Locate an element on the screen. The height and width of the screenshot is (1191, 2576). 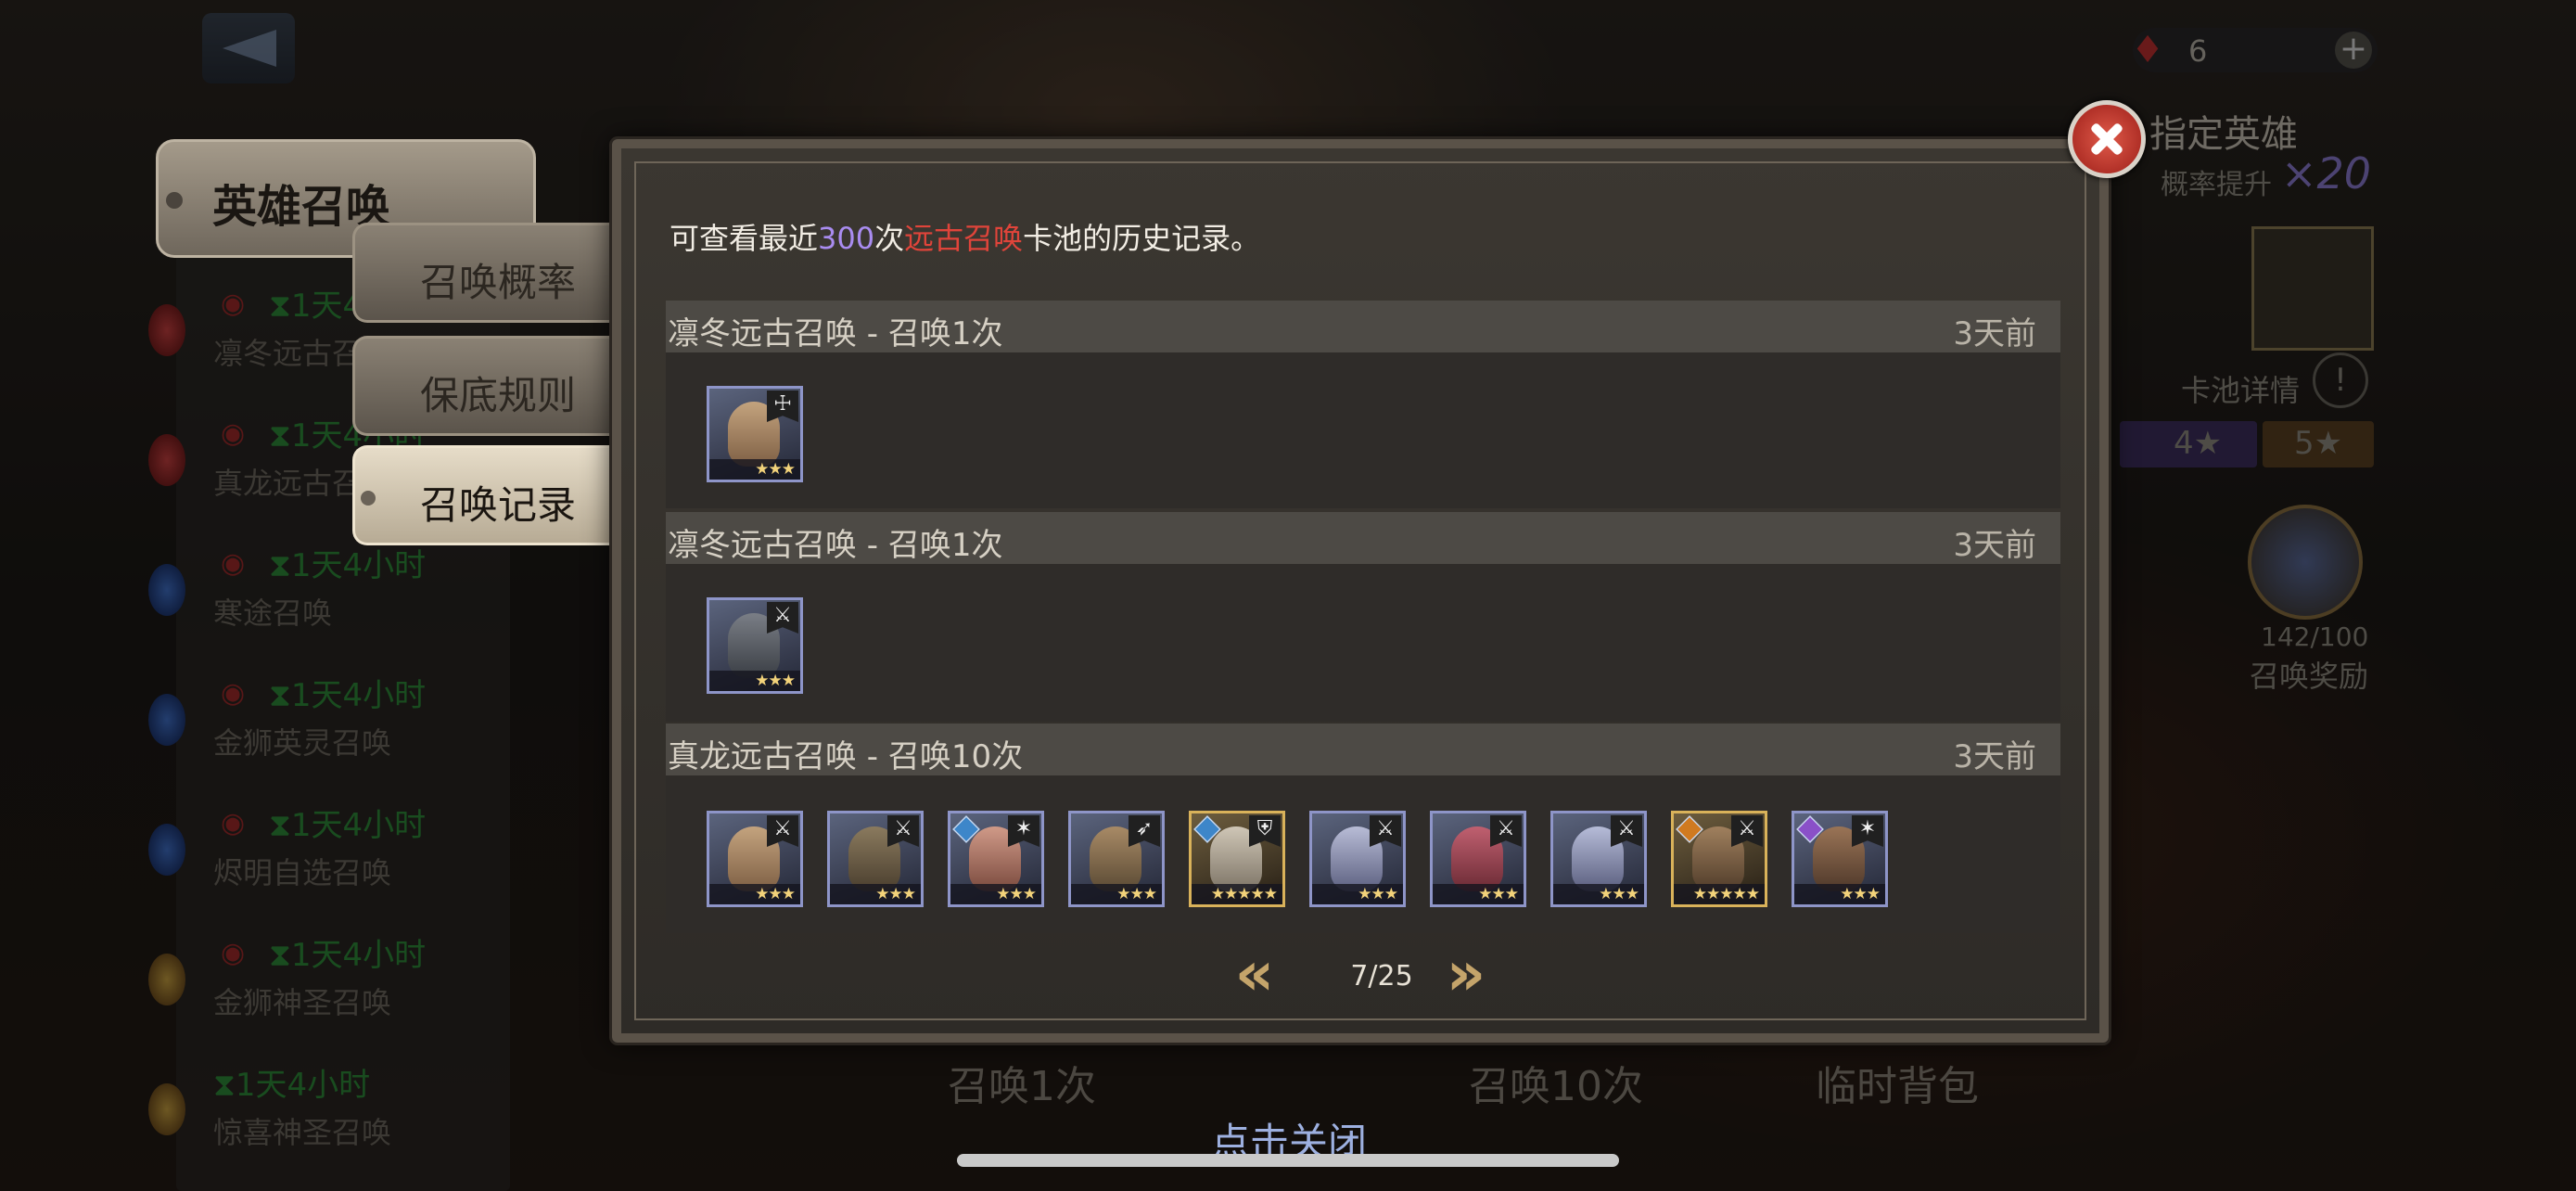
hero-card: ⛨ ★★★★★ is located at coordinates (1237, 859).